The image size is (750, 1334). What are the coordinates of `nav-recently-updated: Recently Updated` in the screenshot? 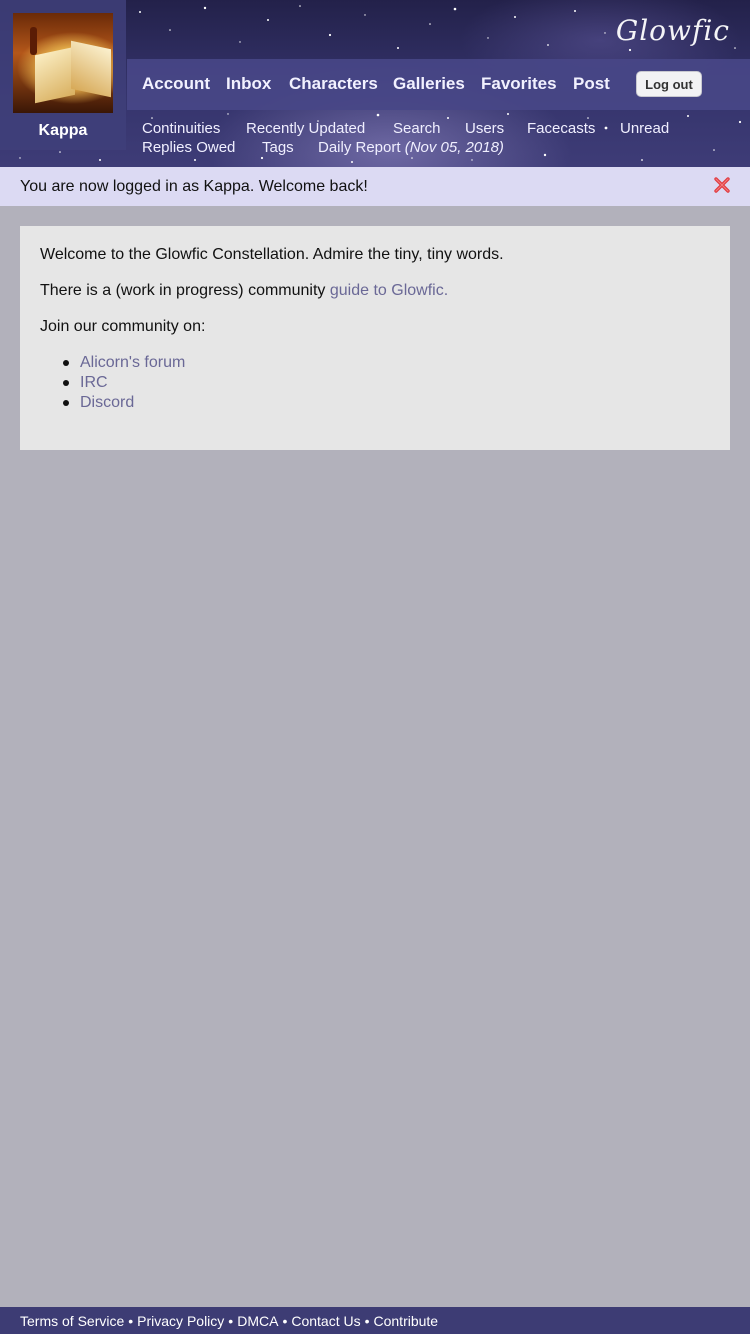 It's located at (305, 128).